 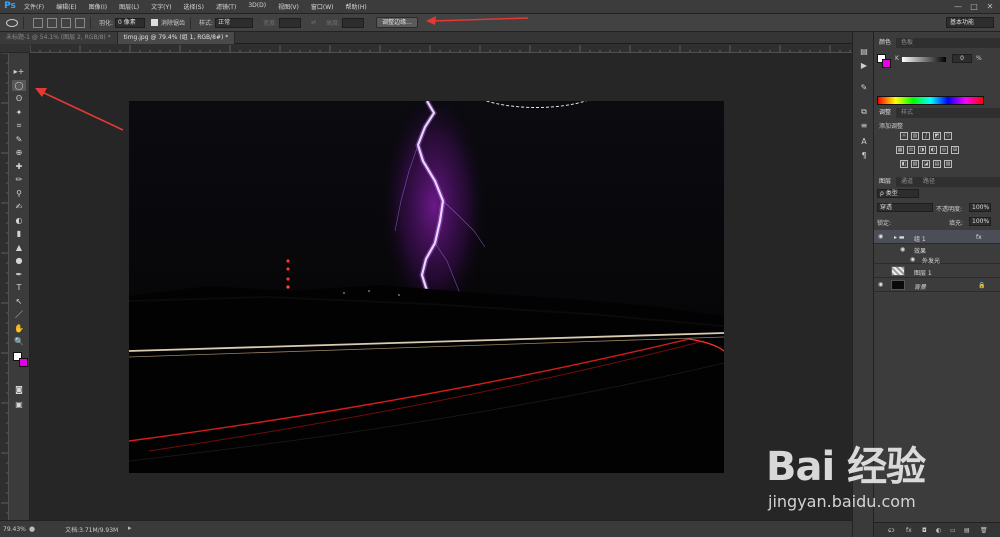 I want to click on black-white-icon: ◐, so click(x=933, y=150).